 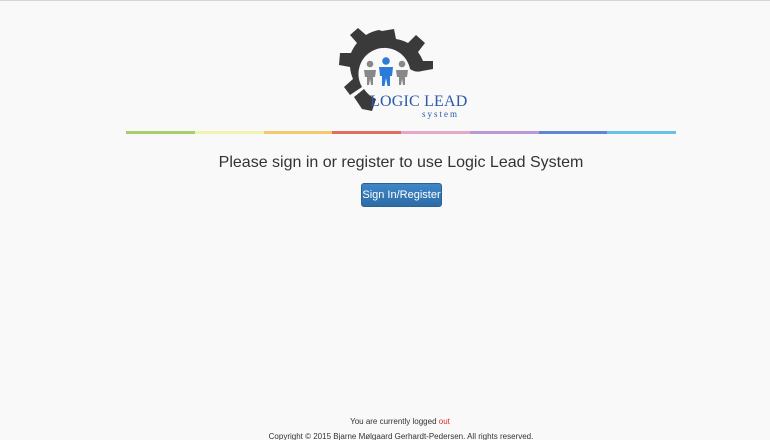 What do you see at coordinates (441, 114) in the screenshot?
I see `logo-subtitle: system` at bounding box center [441, 114].